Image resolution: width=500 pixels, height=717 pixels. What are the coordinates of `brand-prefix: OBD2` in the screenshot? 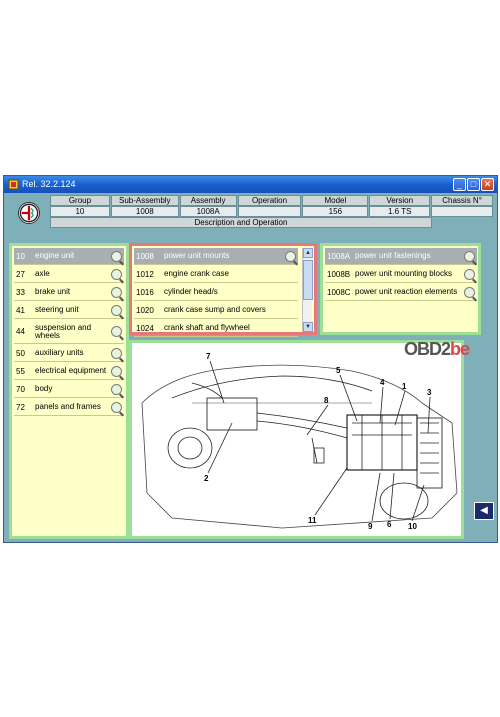 It's located at (427, 349).